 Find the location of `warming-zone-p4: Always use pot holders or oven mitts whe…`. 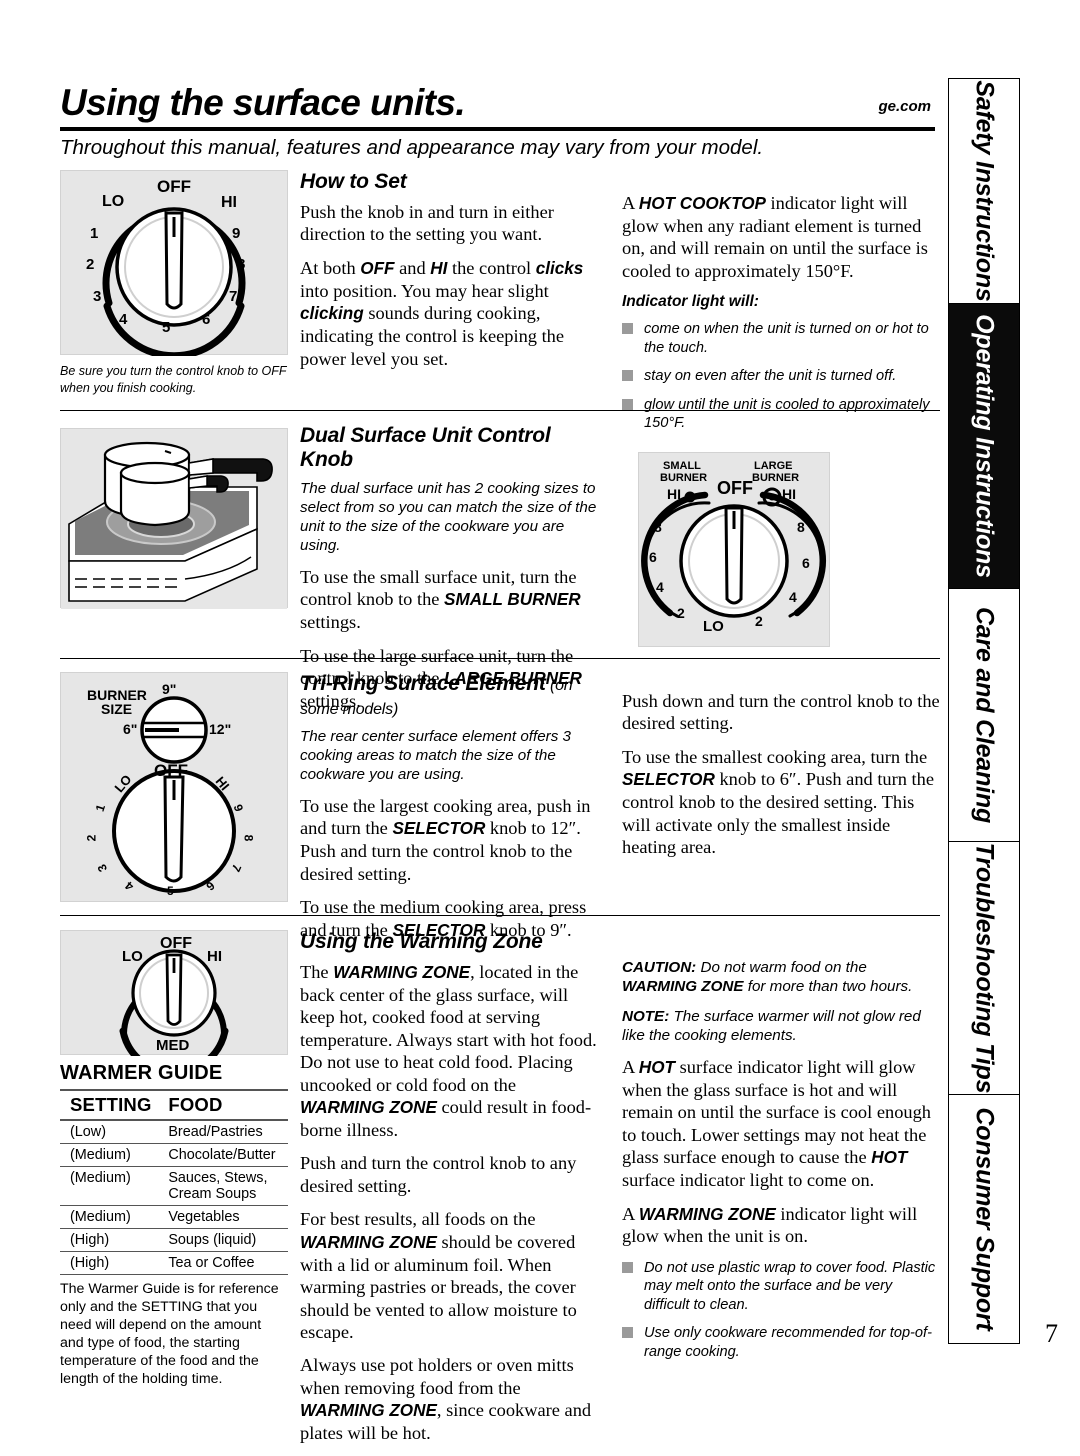

warming-zone-p4: Always use pot holders or oven mitts whe… is located at coordinates (452, 1399).